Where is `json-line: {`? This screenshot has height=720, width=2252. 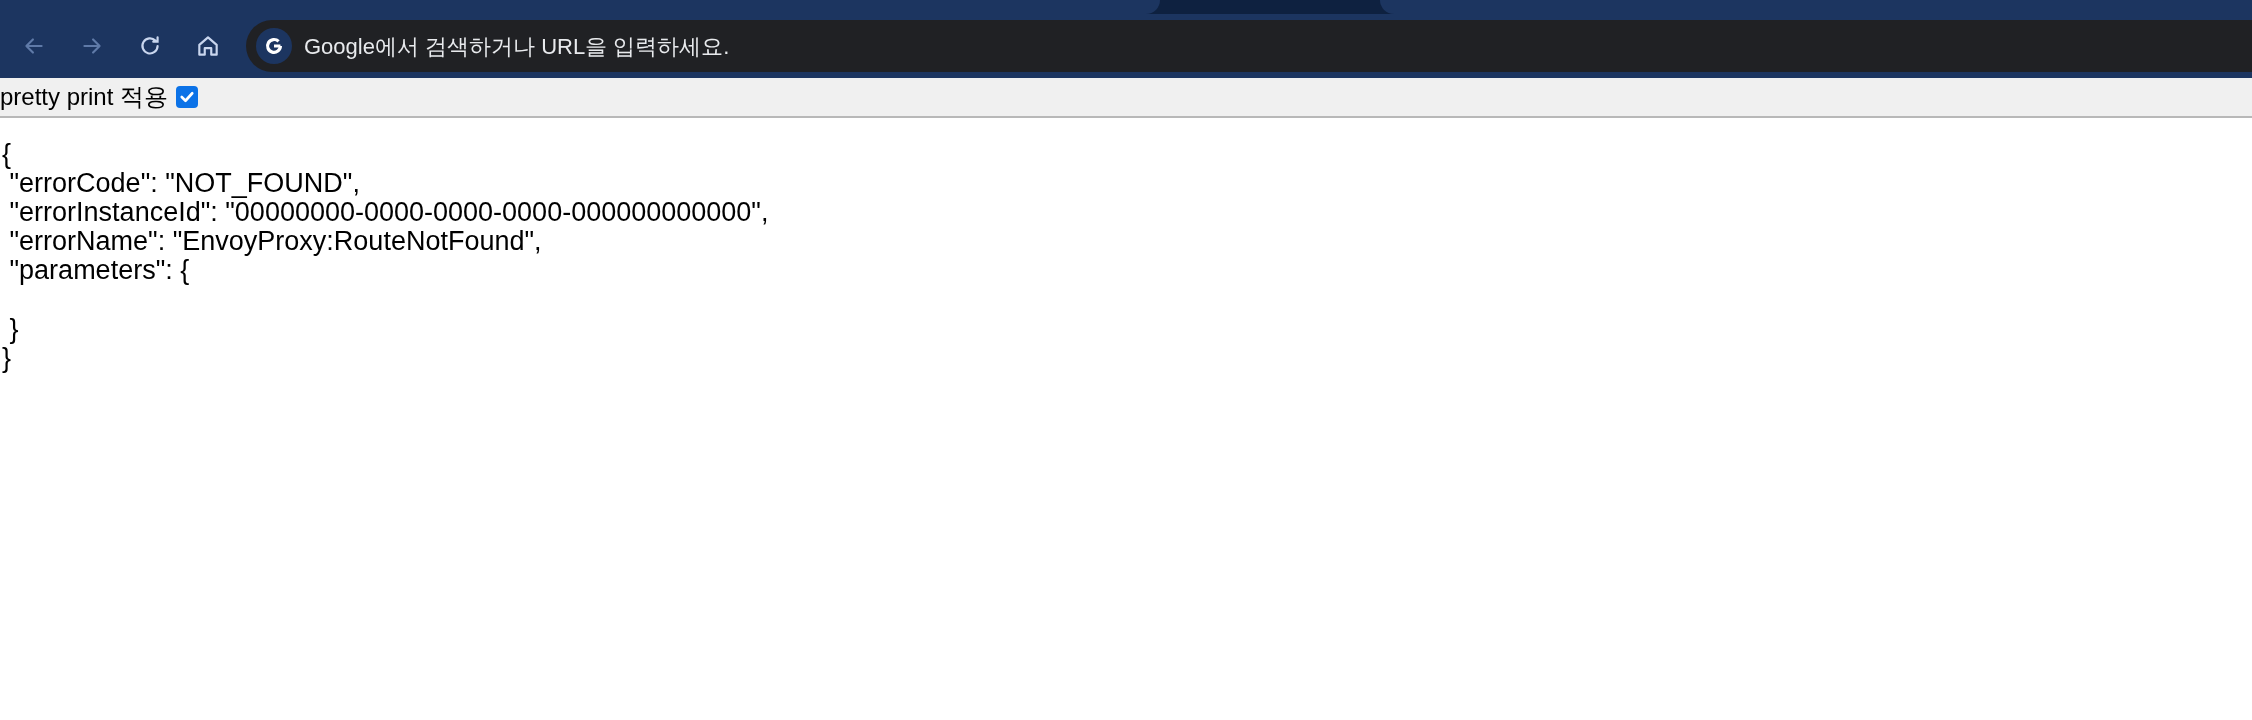
json-line: { is located at coordinates (7, 154).